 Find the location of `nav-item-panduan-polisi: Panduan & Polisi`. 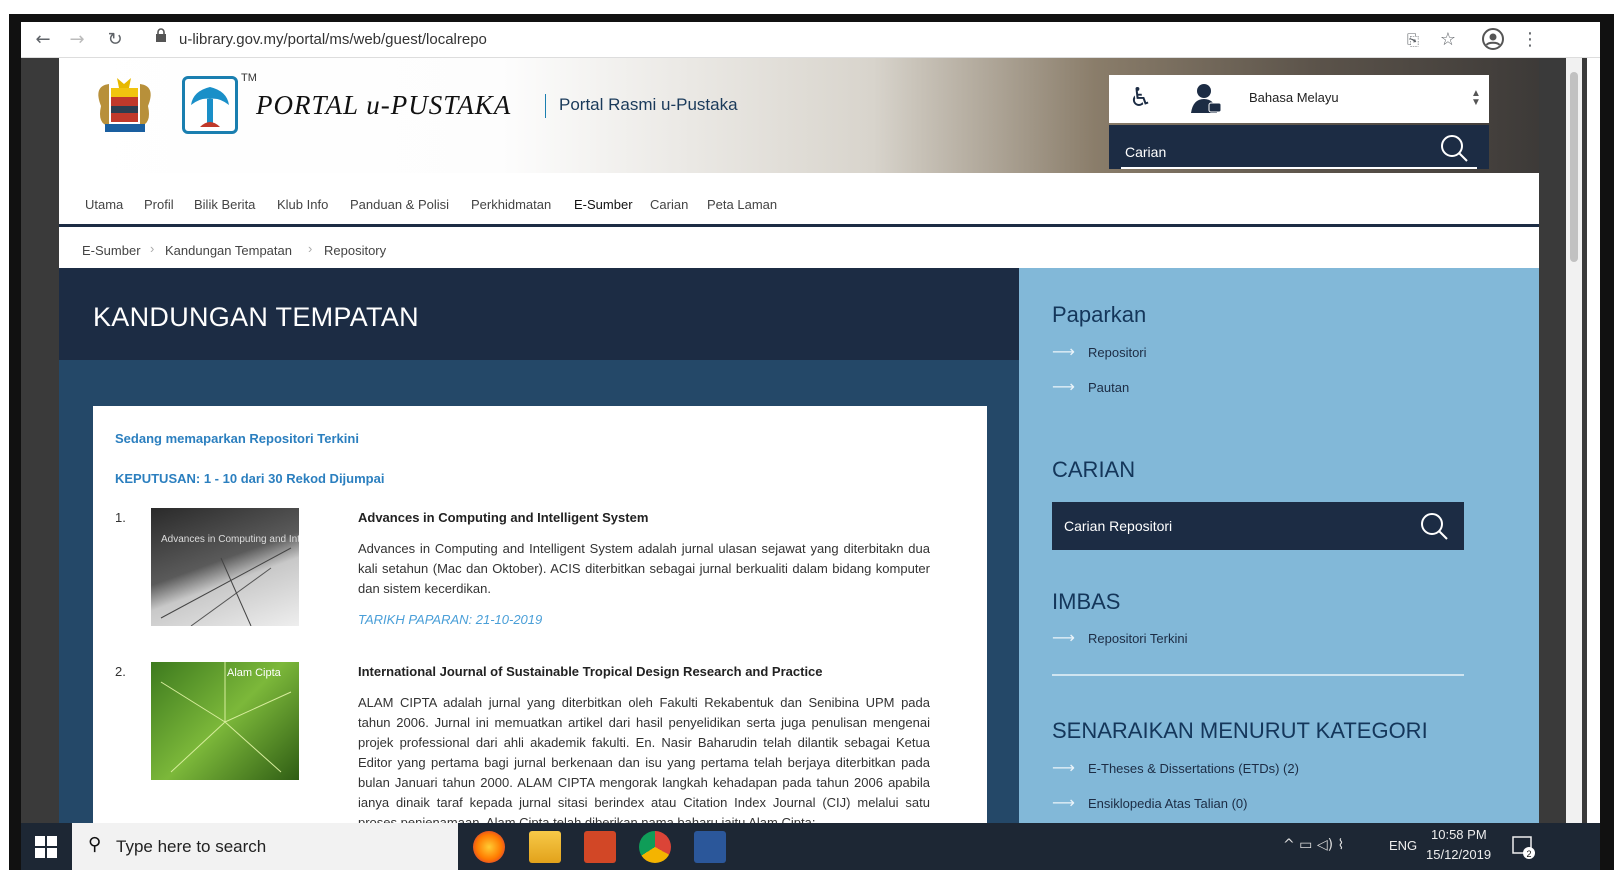

nav-item-panduan-polisi: Panduan & Polisi is located at coordinates (399, 204).